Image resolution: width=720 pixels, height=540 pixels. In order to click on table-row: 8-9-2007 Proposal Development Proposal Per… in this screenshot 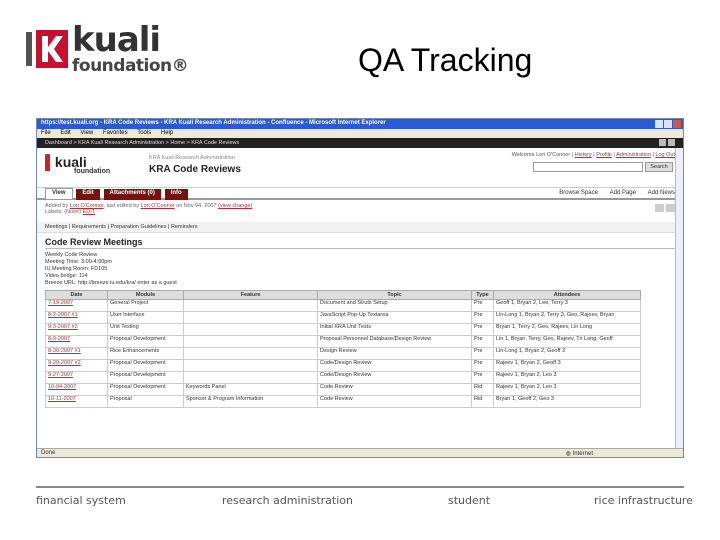, I will do `click(343, 341)`.